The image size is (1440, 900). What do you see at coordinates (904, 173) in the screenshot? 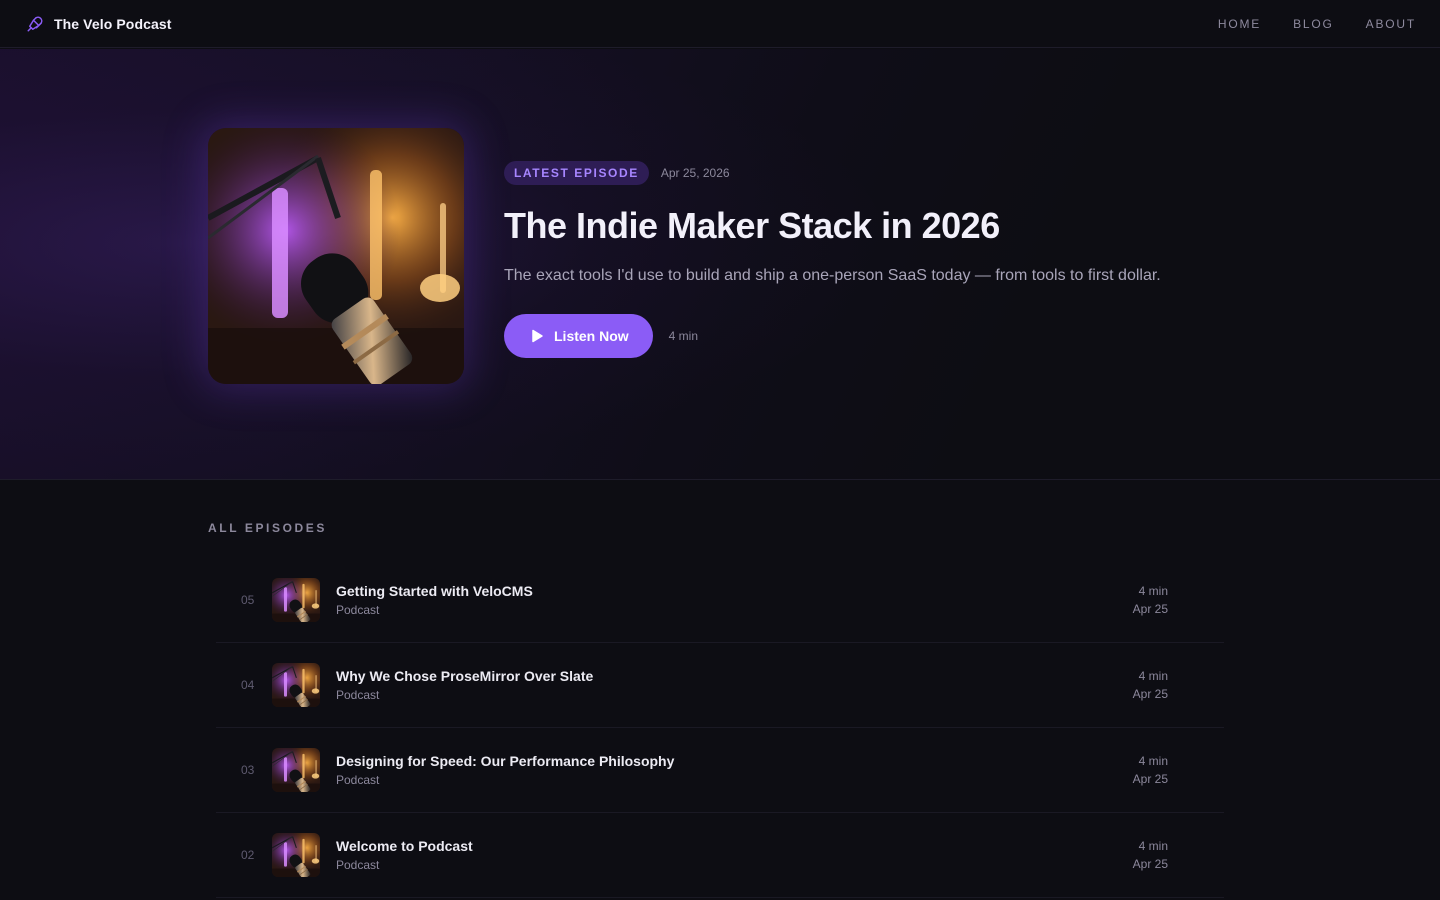
I see `hero-meta: LATEST EPISODE Apr 25, 2026` at bounding box center [904, 173].